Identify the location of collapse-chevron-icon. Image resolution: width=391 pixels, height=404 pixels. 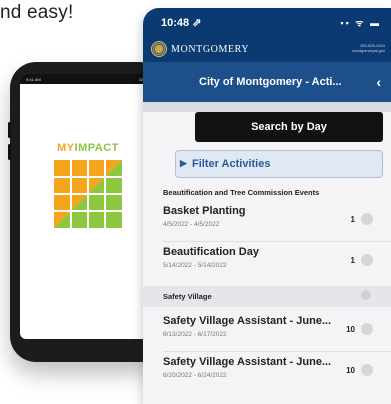
(366, 295).